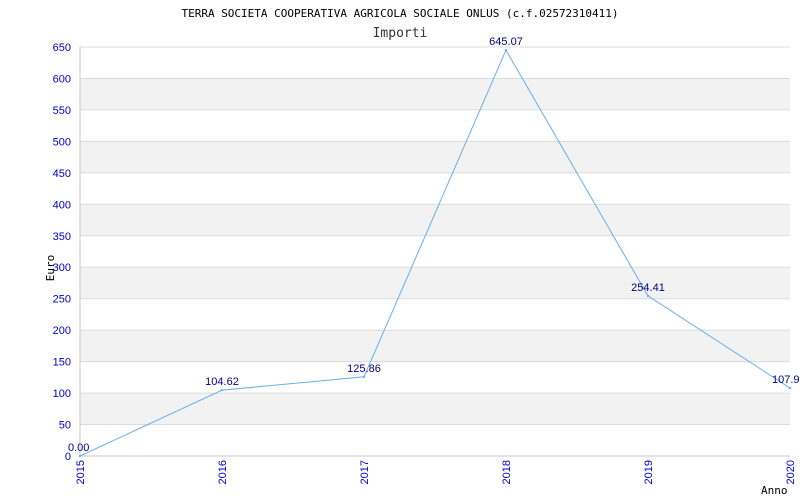 This screenshot has height=500, width=800. I want to click on y-axis-label: Euro, so click(50, 268).